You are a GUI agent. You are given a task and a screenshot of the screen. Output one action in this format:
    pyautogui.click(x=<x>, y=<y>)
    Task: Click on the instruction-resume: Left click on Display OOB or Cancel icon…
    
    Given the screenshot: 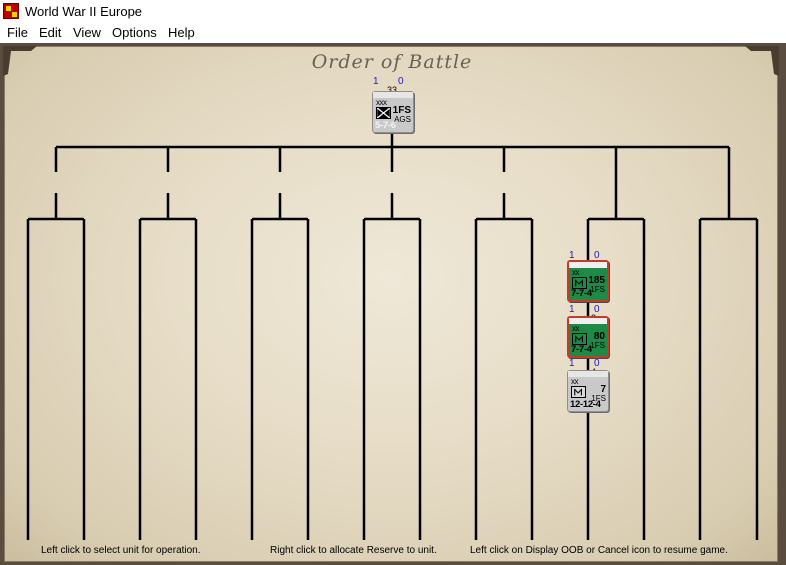 What is the action you would take?
    pyautogui.click(x=599, y=550)
    